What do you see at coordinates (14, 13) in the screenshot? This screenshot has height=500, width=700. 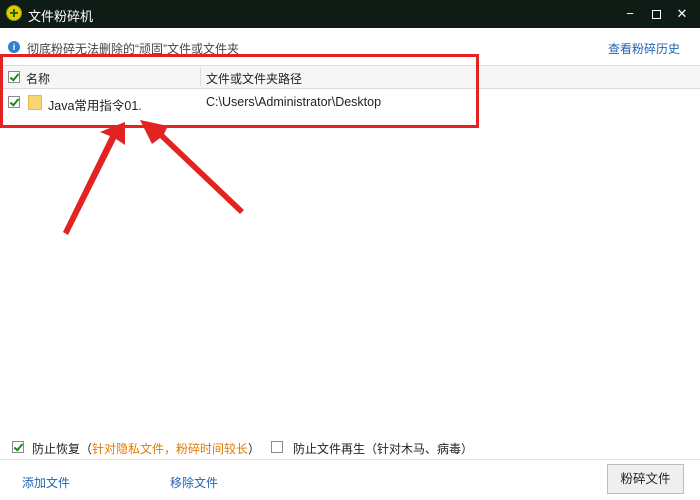 I see `app-logo-icon` at bounding box center [14, 13].